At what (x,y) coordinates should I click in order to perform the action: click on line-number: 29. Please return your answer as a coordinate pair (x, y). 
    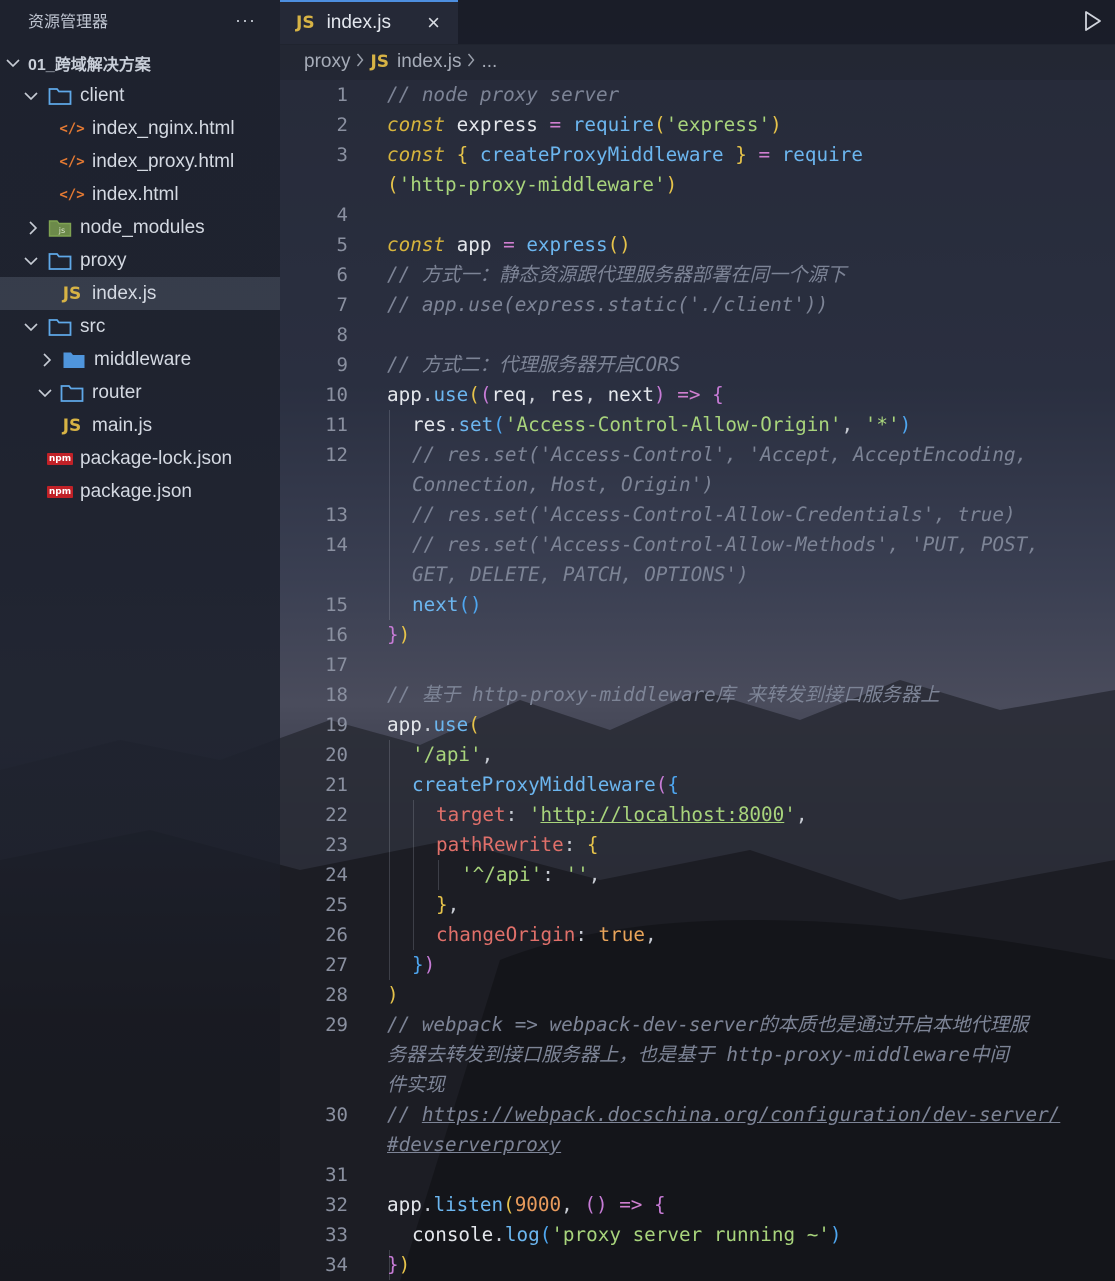
    Looking at the image, I should click on (336, 1025).